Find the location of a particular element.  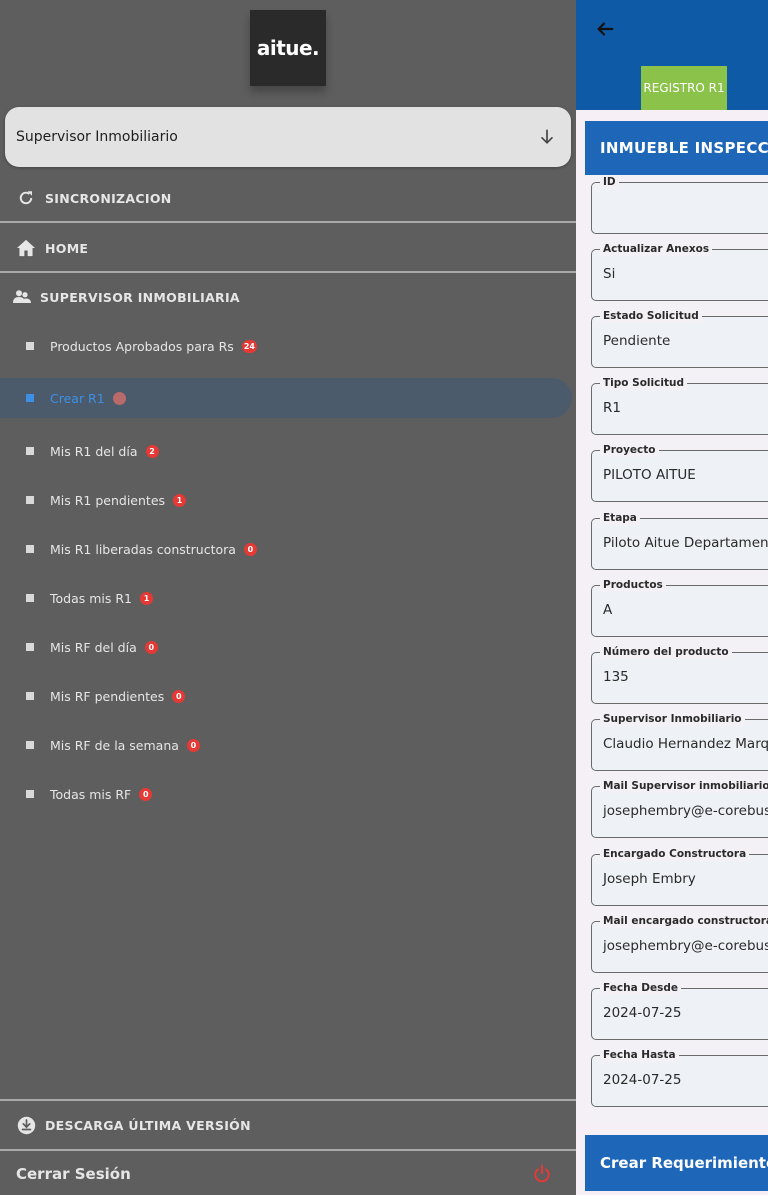

menu-section-label: SUPERVISOR INMOBILIARIA is located at coordinates (140, 297).